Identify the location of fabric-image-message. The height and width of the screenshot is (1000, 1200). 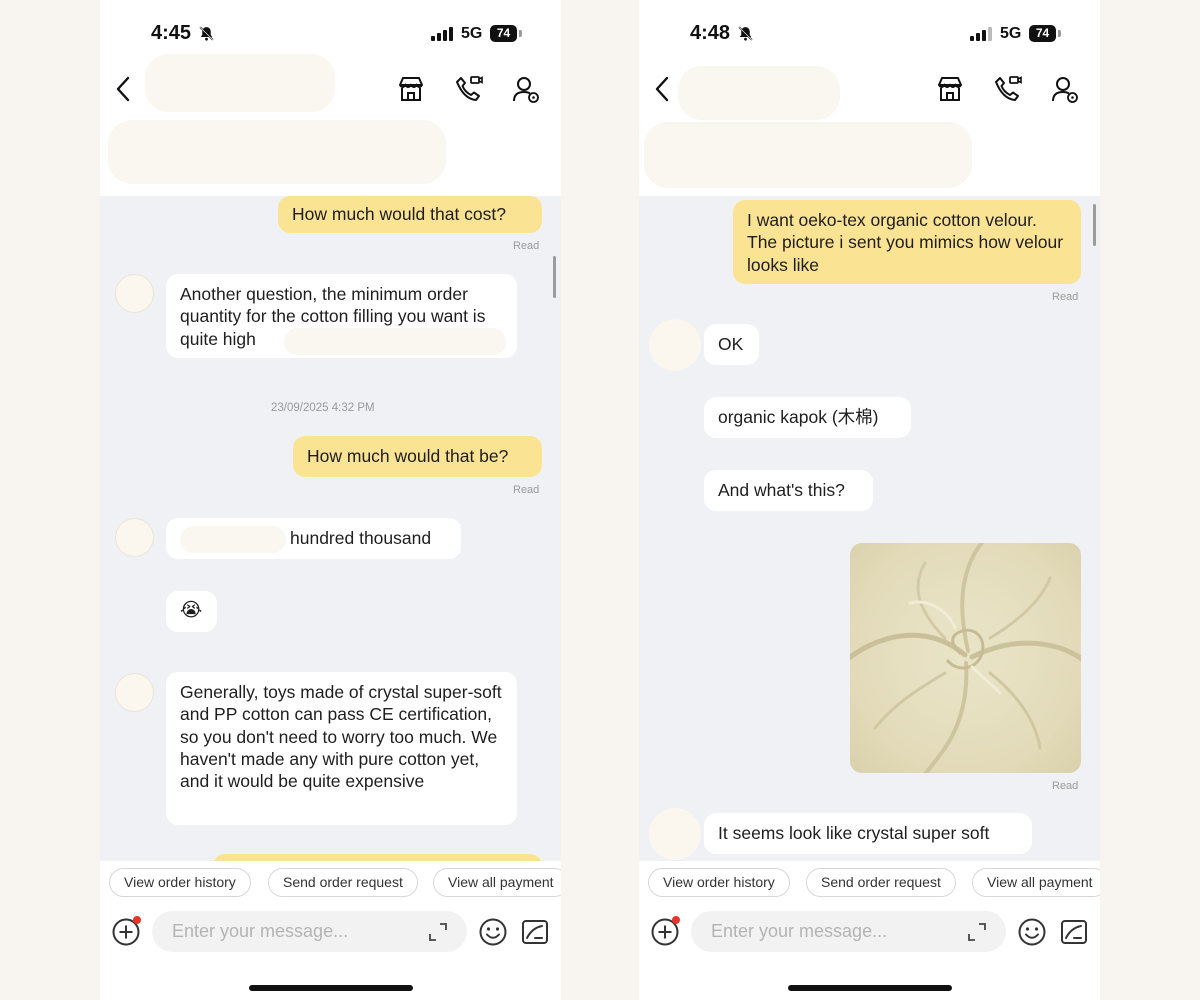
(965, 658).